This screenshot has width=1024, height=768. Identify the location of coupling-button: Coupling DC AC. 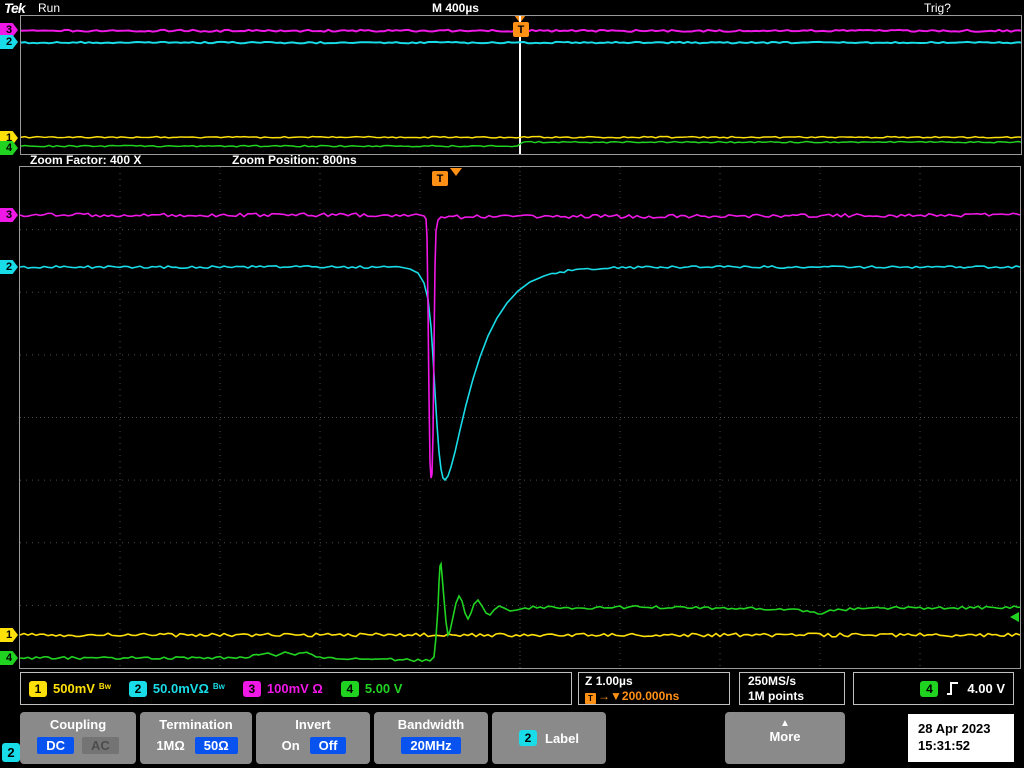
(78, 738).